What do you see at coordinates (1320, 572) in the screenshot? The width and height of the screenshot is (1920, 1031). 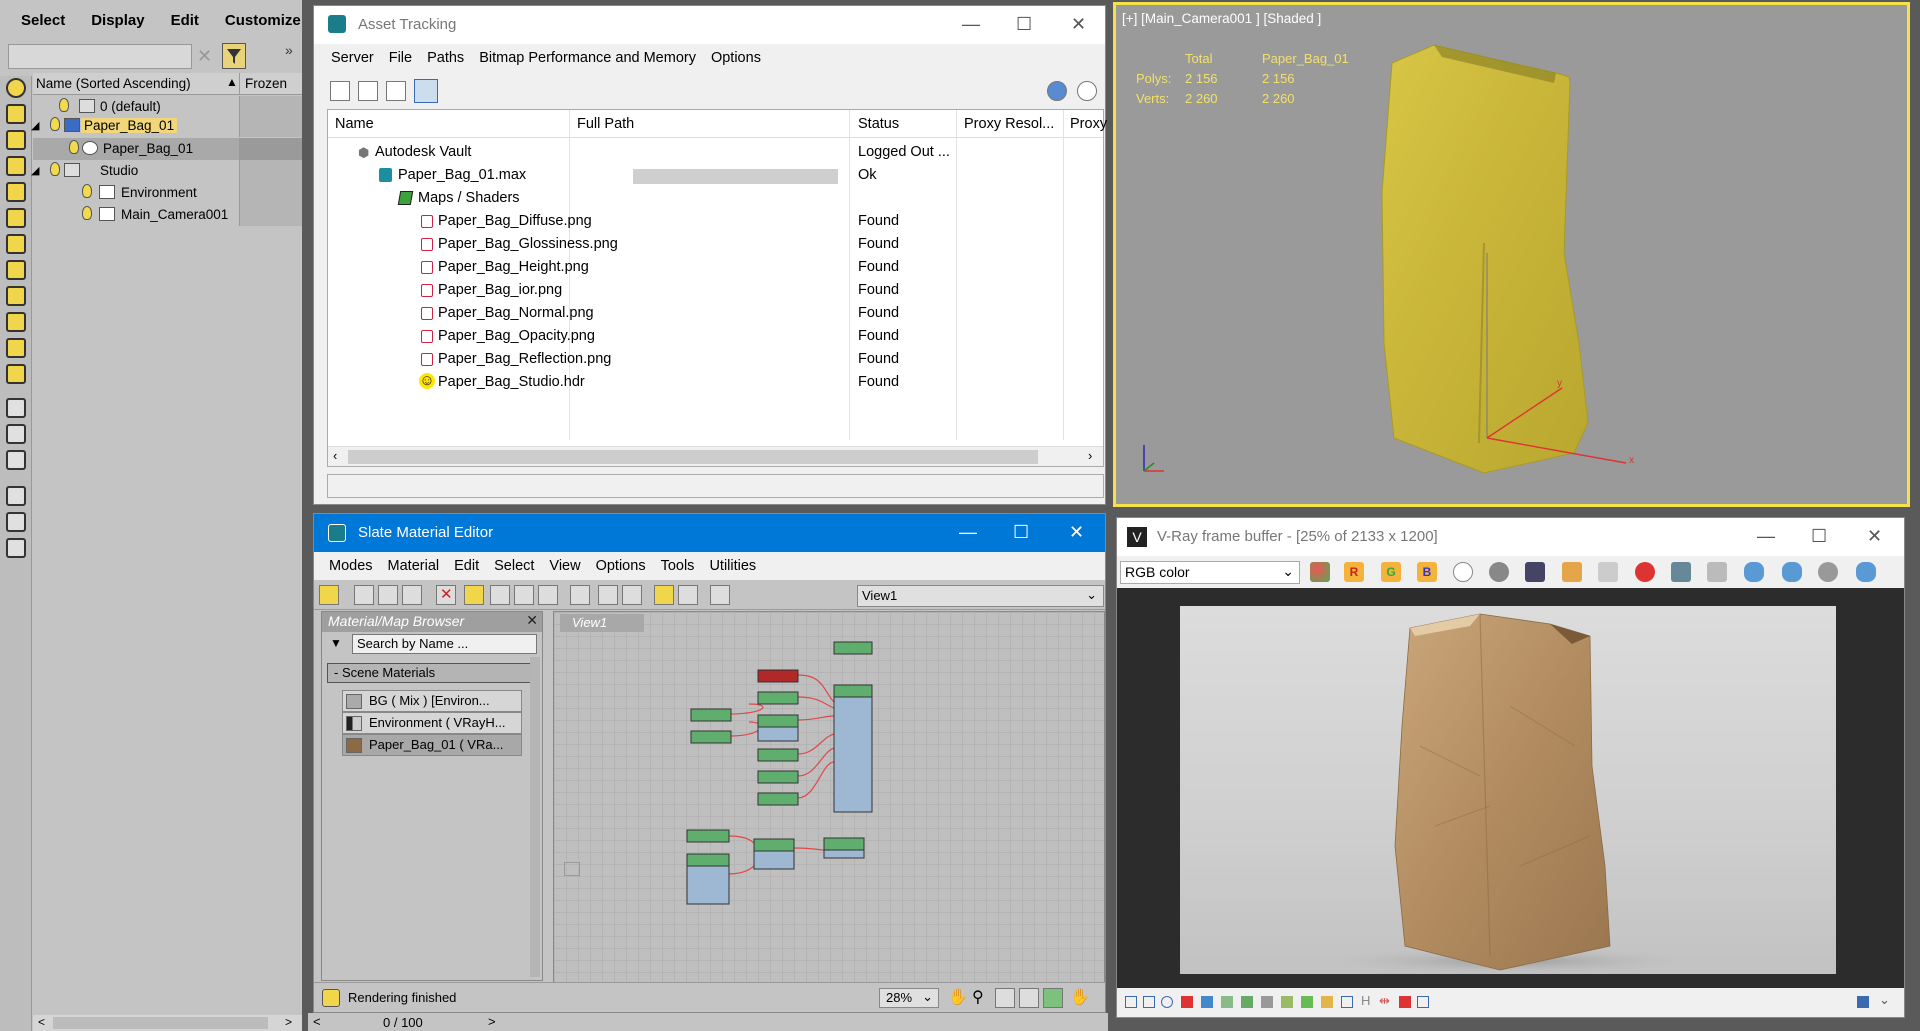 I see `color-channels-icon` at bounding box center [1320, 572].